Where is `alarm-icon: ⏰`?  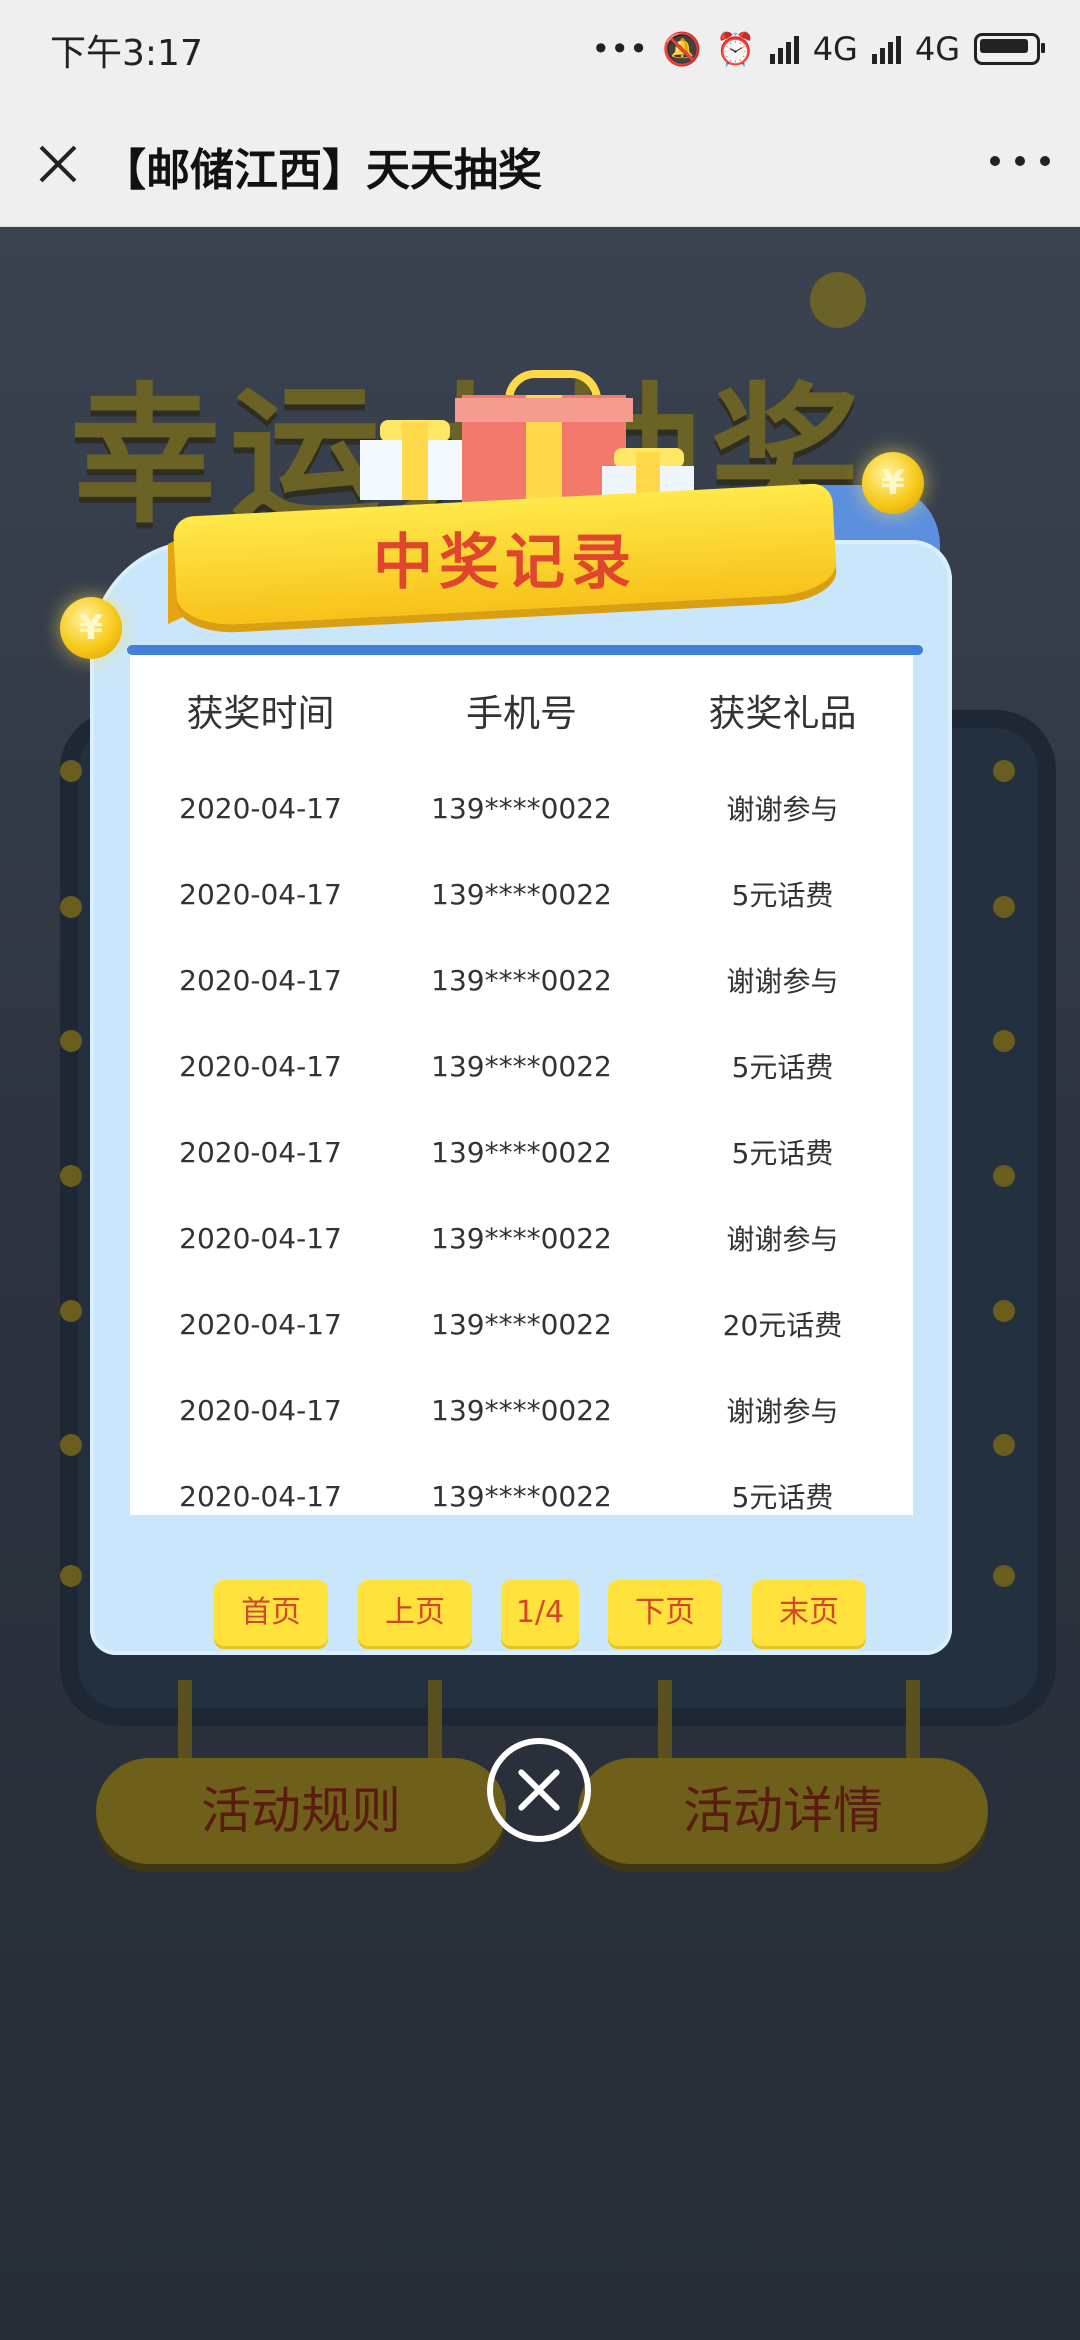
alarm-icon: ⏰ is located at coordinates (735, 49).